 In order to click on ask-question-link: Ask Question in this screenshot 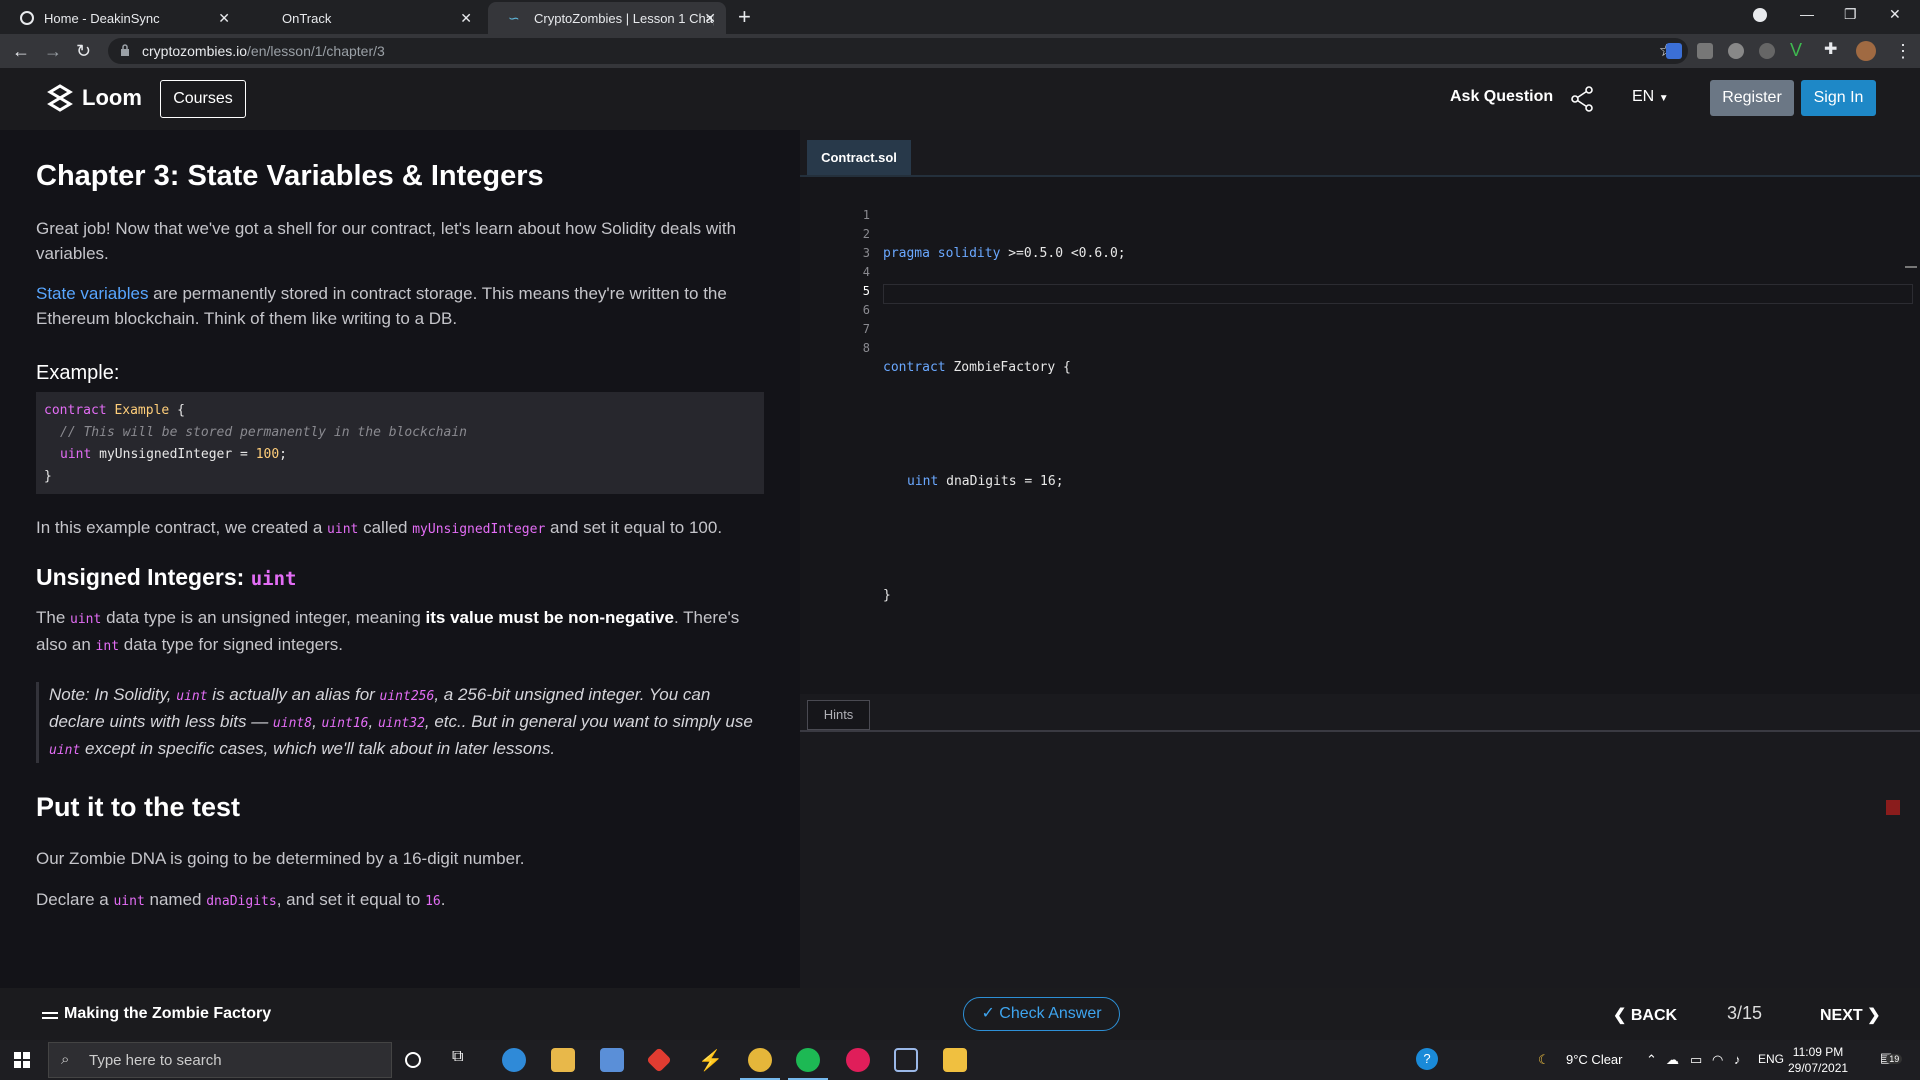, I will do `click(1501, 97)`.